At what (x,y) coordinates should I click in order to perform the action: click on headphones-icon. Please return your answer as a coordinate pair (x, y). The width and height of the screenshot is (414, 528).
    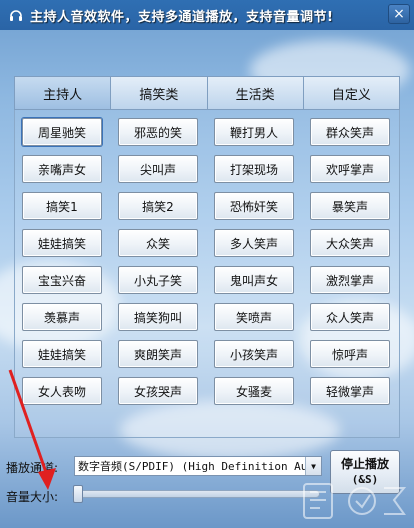
    Looking at the image, I should click on (16, 15).